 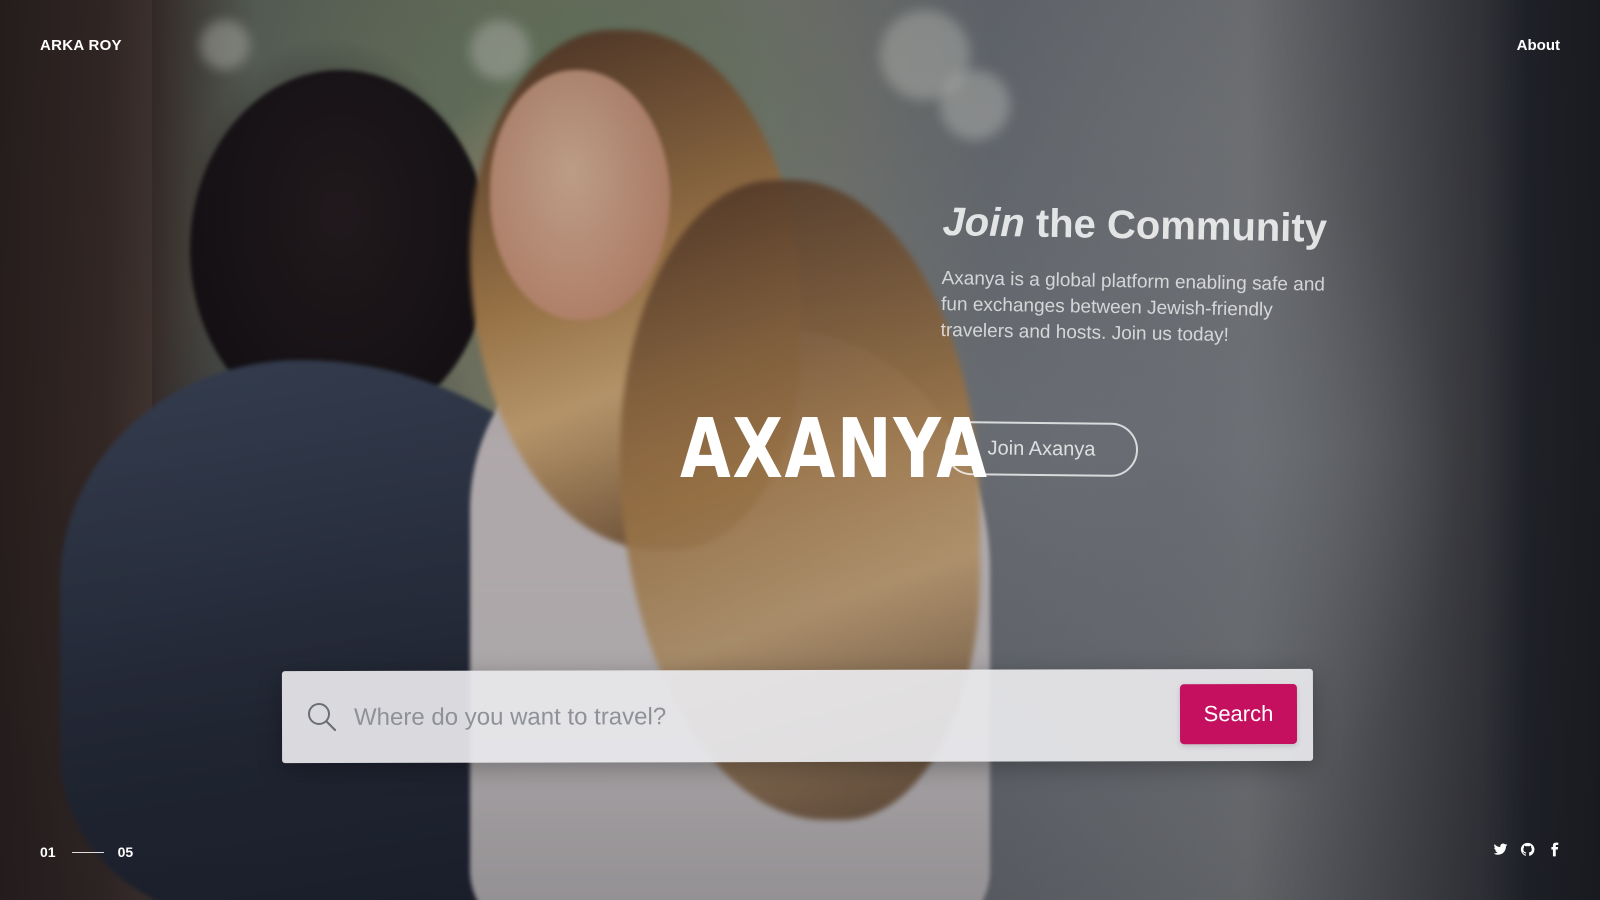 What do you see at coordinates (81, 45) in the screenshot?
I see `brand-name: ARKA ROY` at bounding box center [81, 45].